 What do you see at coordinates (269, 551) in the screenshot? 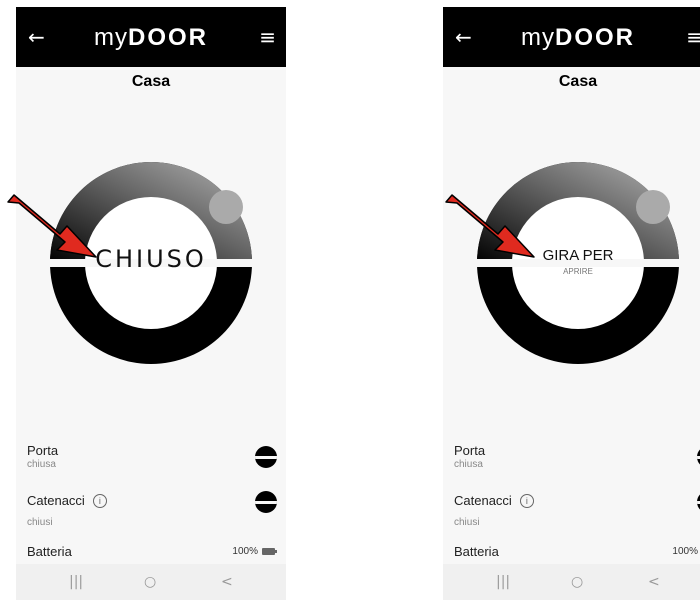
I see `battery-icon` at bounding box center [269, 551].